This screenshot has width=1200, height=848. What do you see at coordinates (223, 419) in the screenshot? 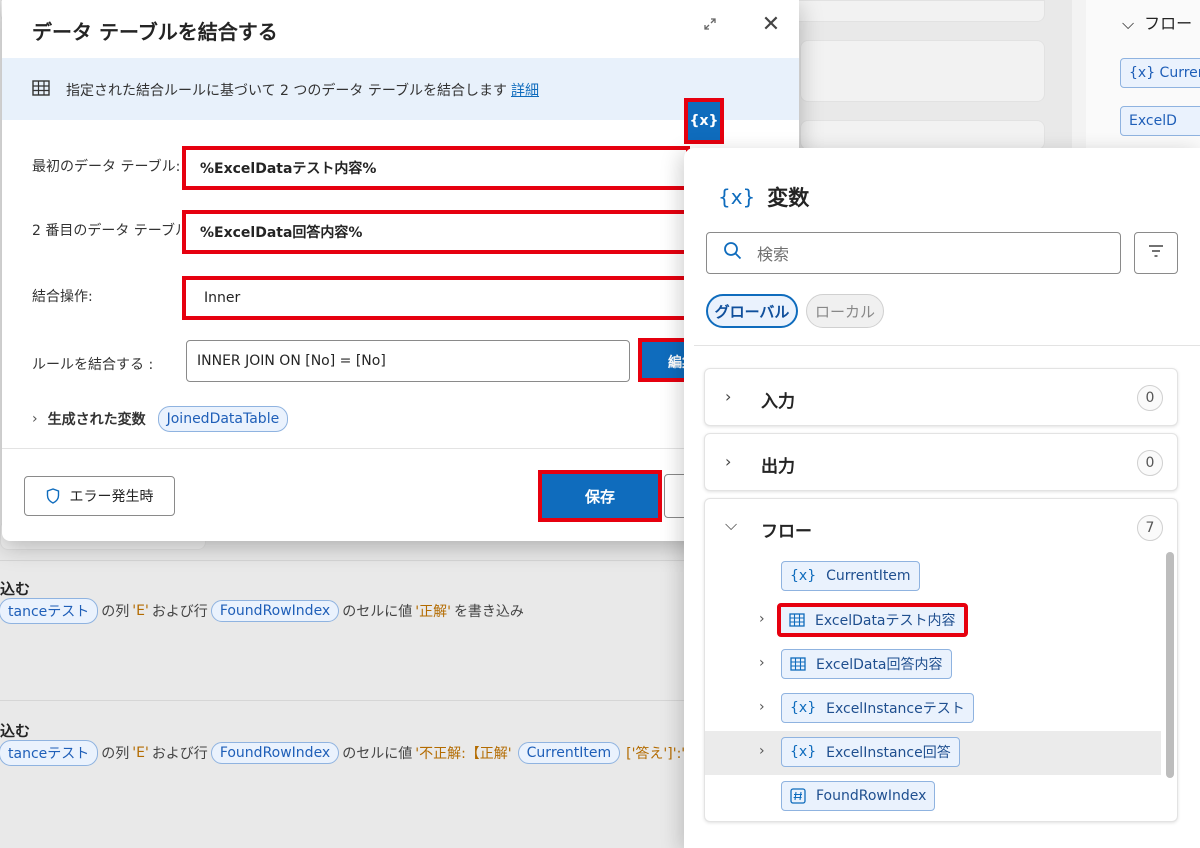
I see `generated-variable-chip: JoinedDataTable` at bounding box center [223, 419].